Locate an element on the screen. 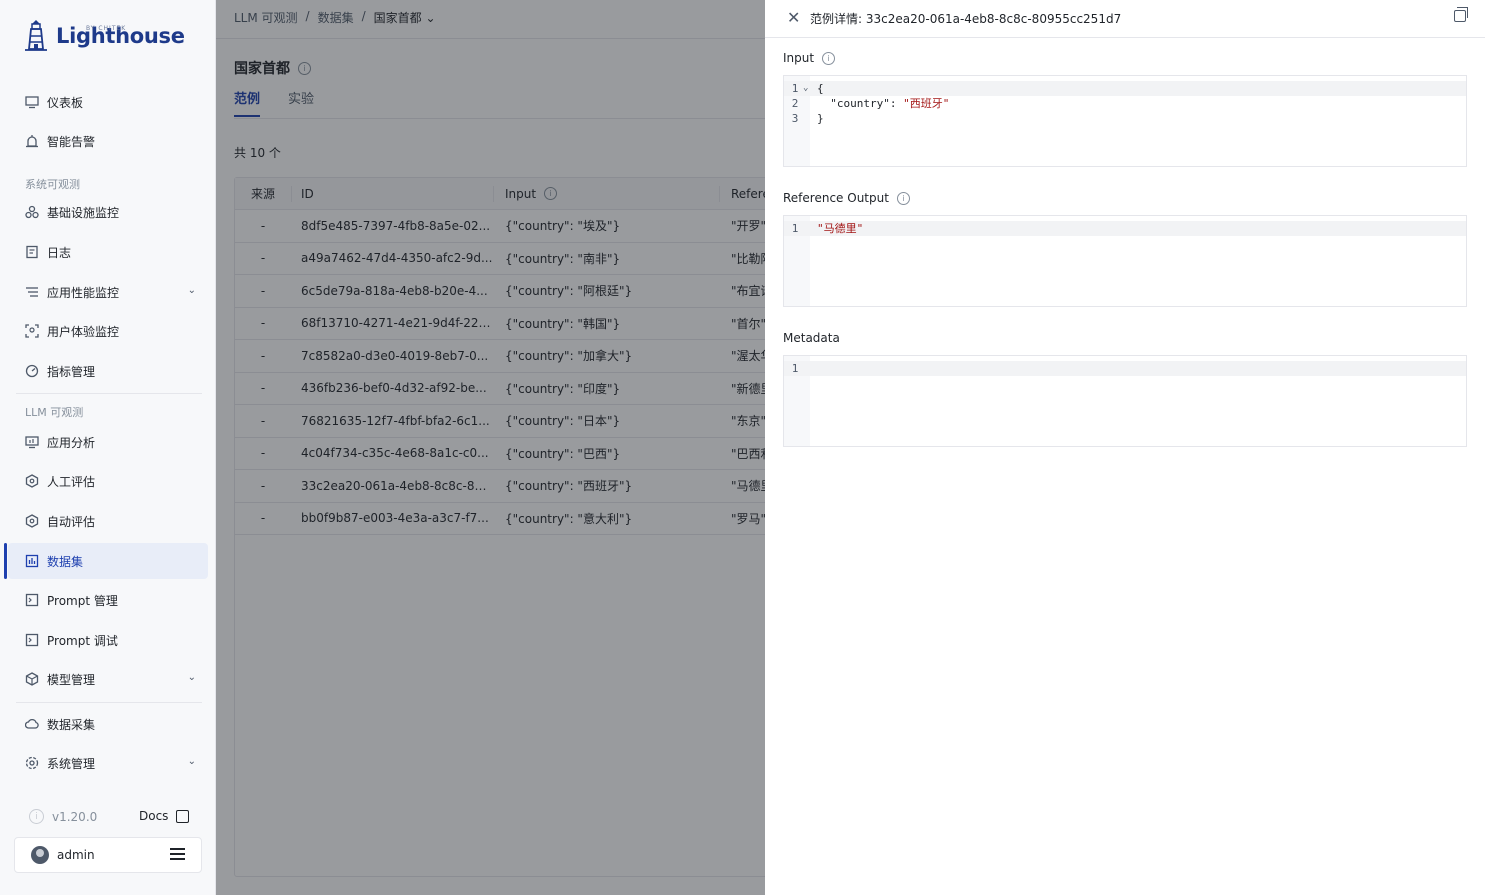 This screenshot has height=895, width=1485. metadata-label: Metadata is located at coordinates (811, 338).